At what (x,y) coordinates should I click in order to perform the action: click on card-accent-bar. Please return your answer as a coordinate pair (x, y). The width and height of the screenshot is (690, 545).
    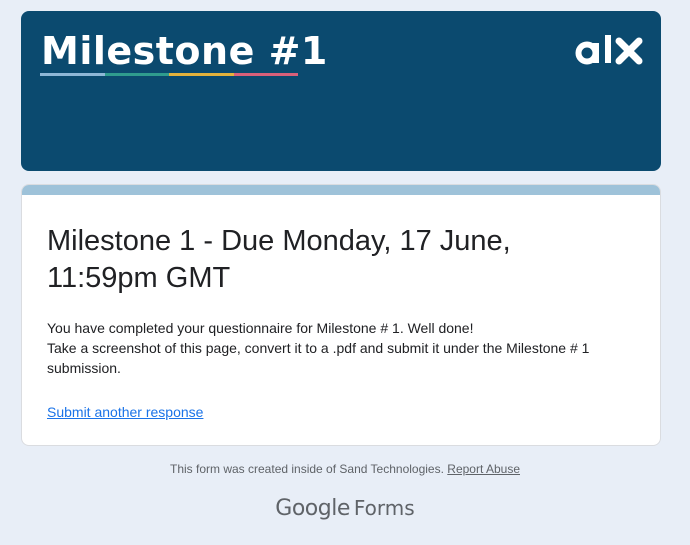
    Looking at the image, I should click on (341, 190).